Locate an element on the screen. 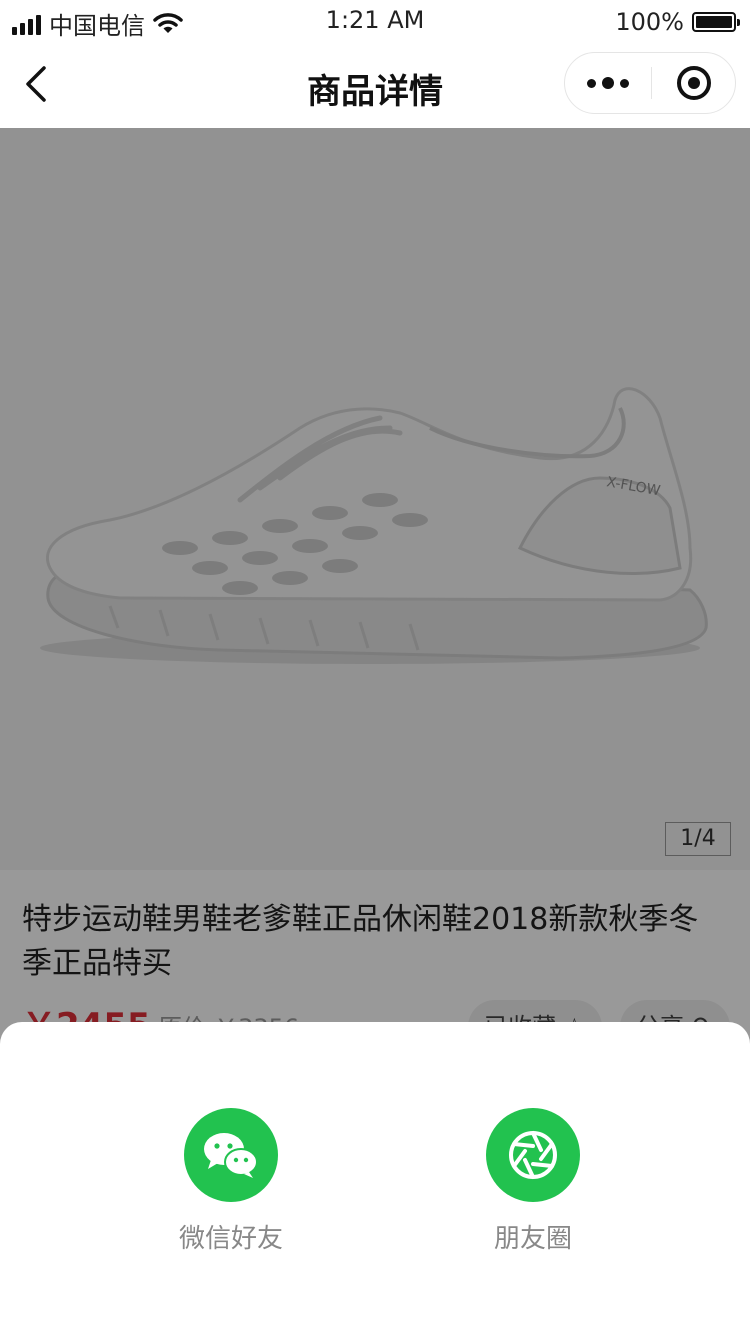 The height and width of the screenshot is (1334, 750). target-icon is located at coordinates (694, 83).